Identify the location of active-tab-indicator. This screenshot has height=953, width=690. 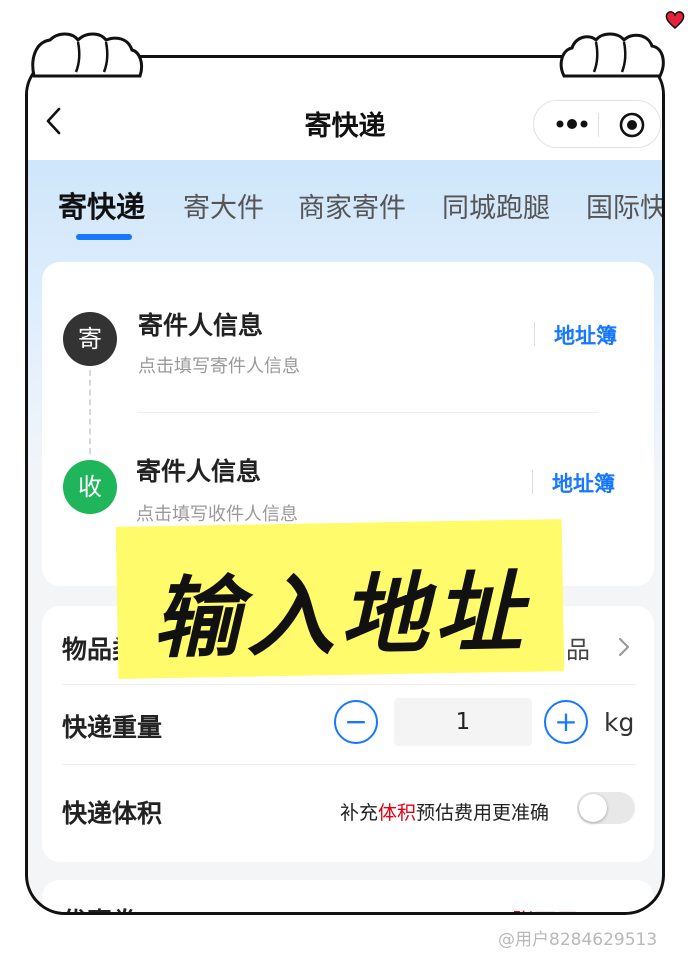
(104, 237).